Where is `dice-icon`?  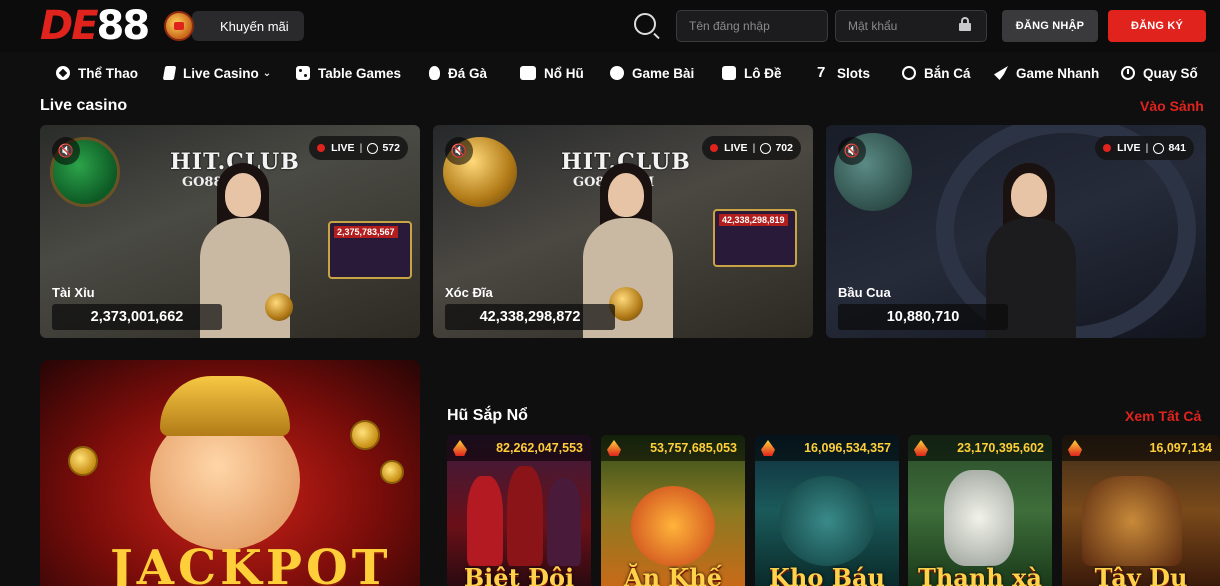 dice-icon is located at coordinates (303, 73).